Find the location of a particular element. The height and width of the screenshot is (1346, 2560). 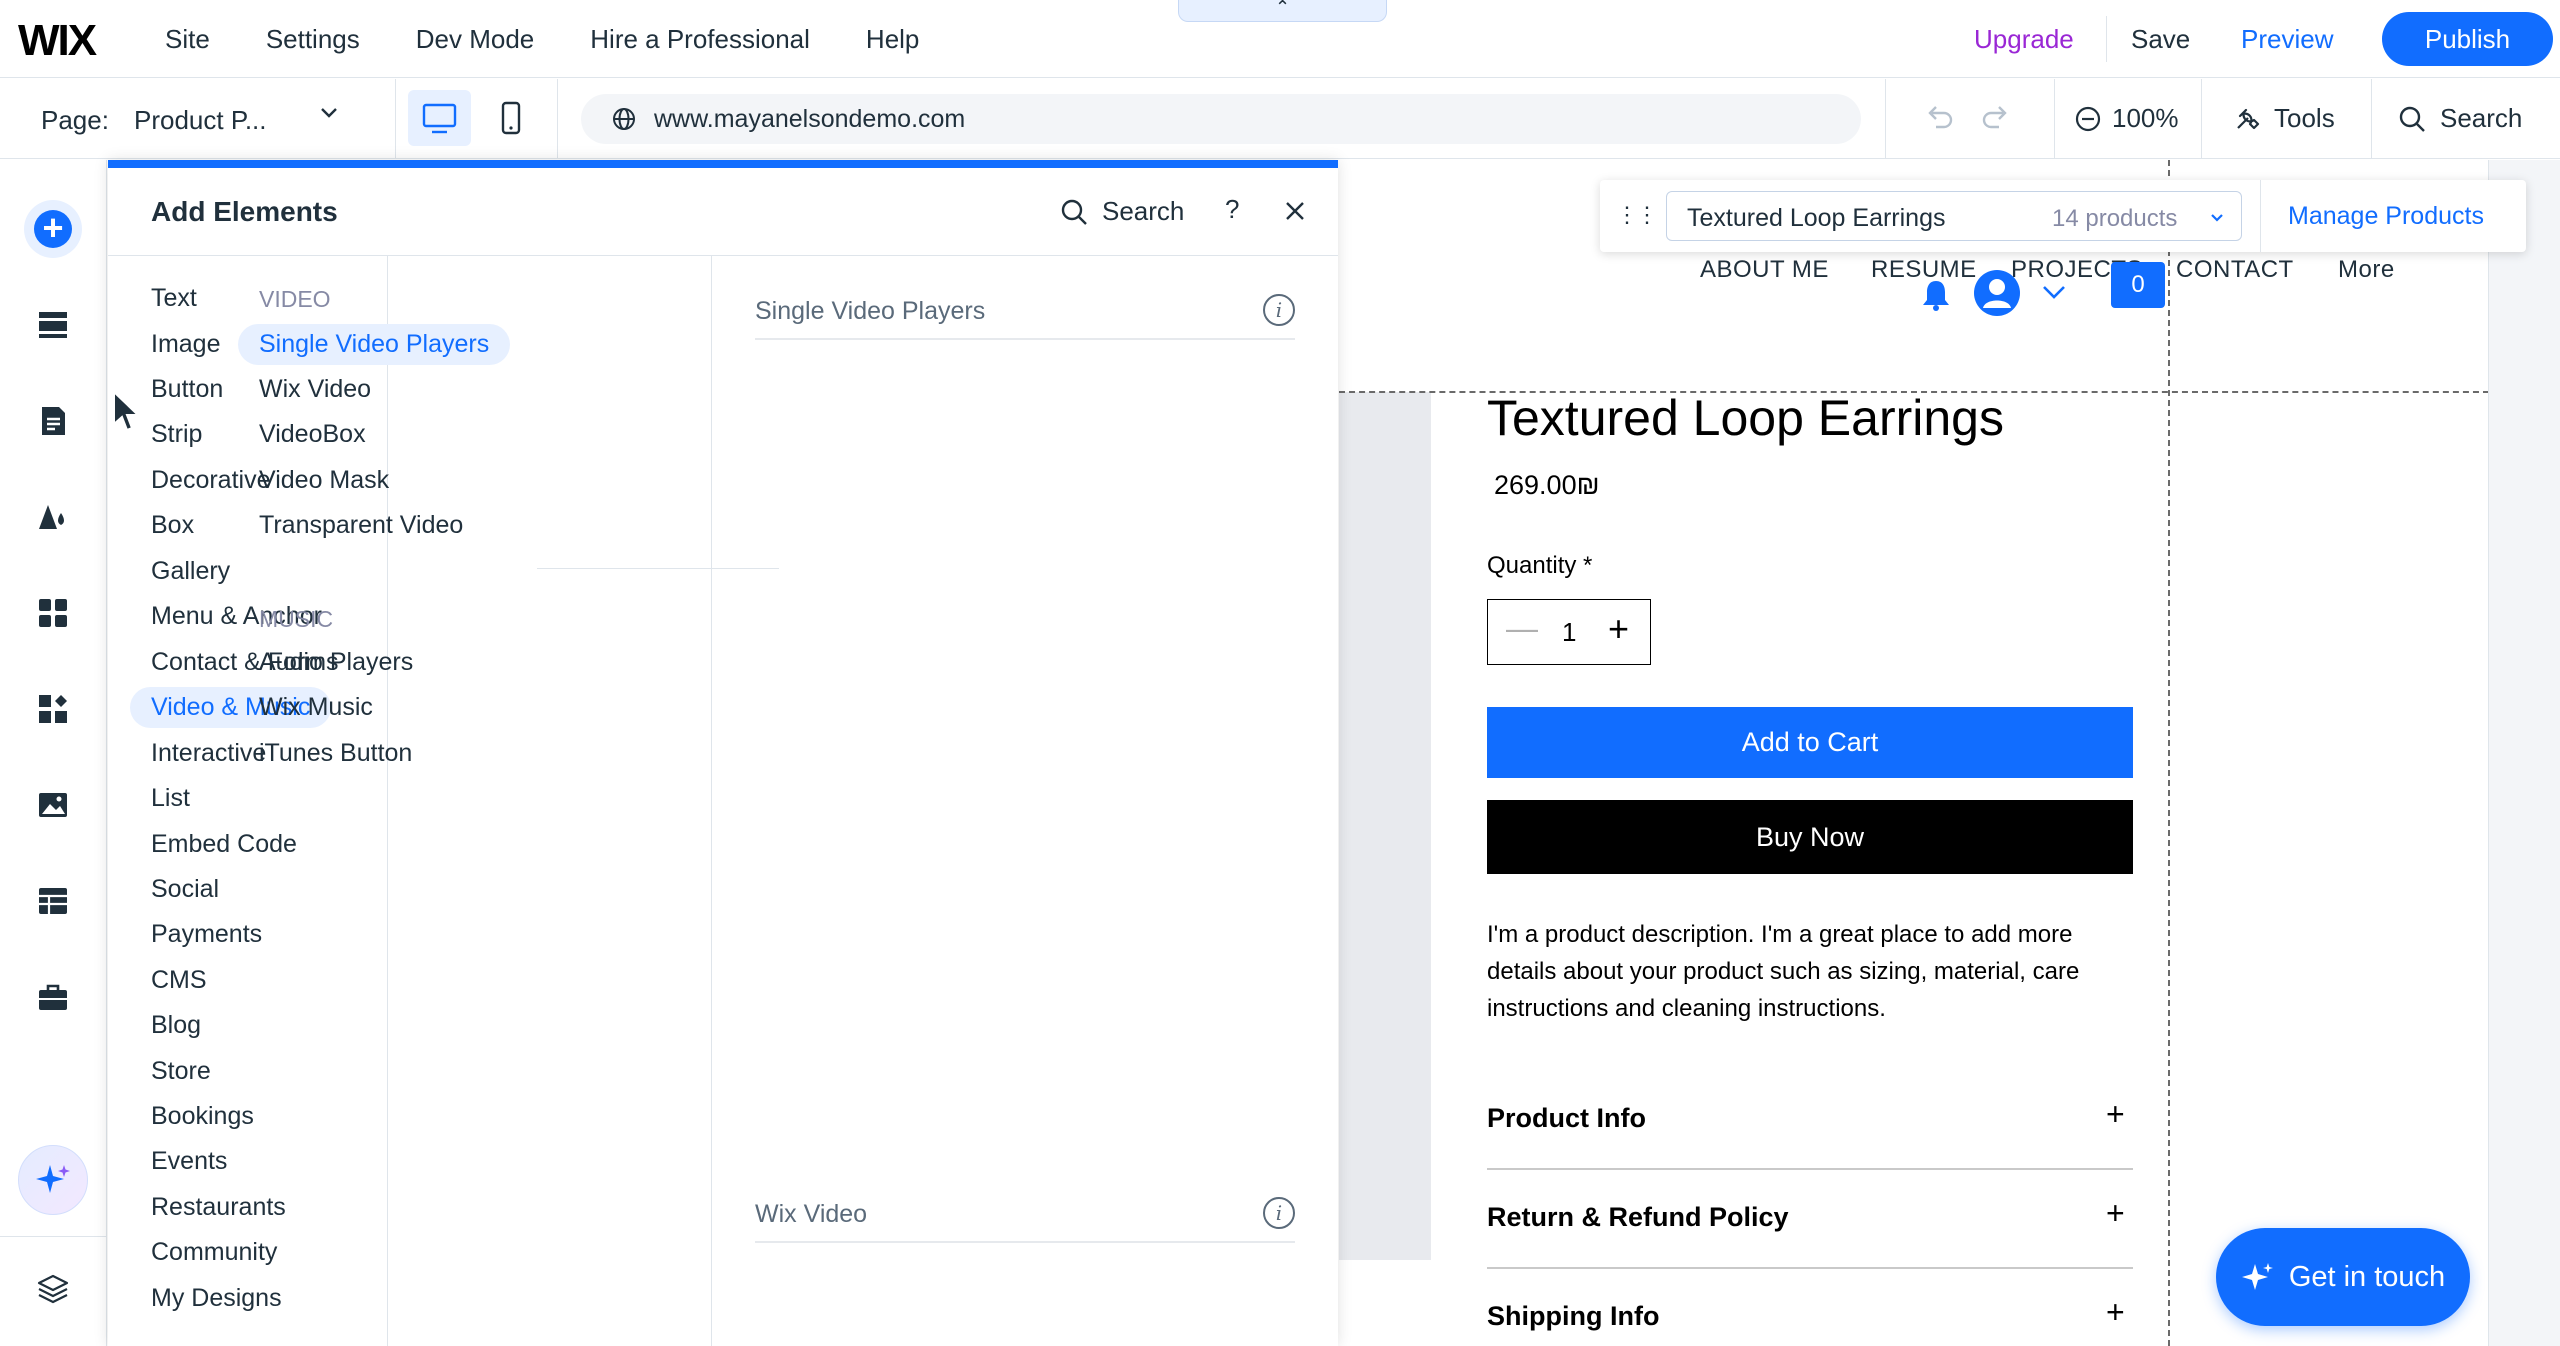

business-apps-button is located at coordinates (53, 709).